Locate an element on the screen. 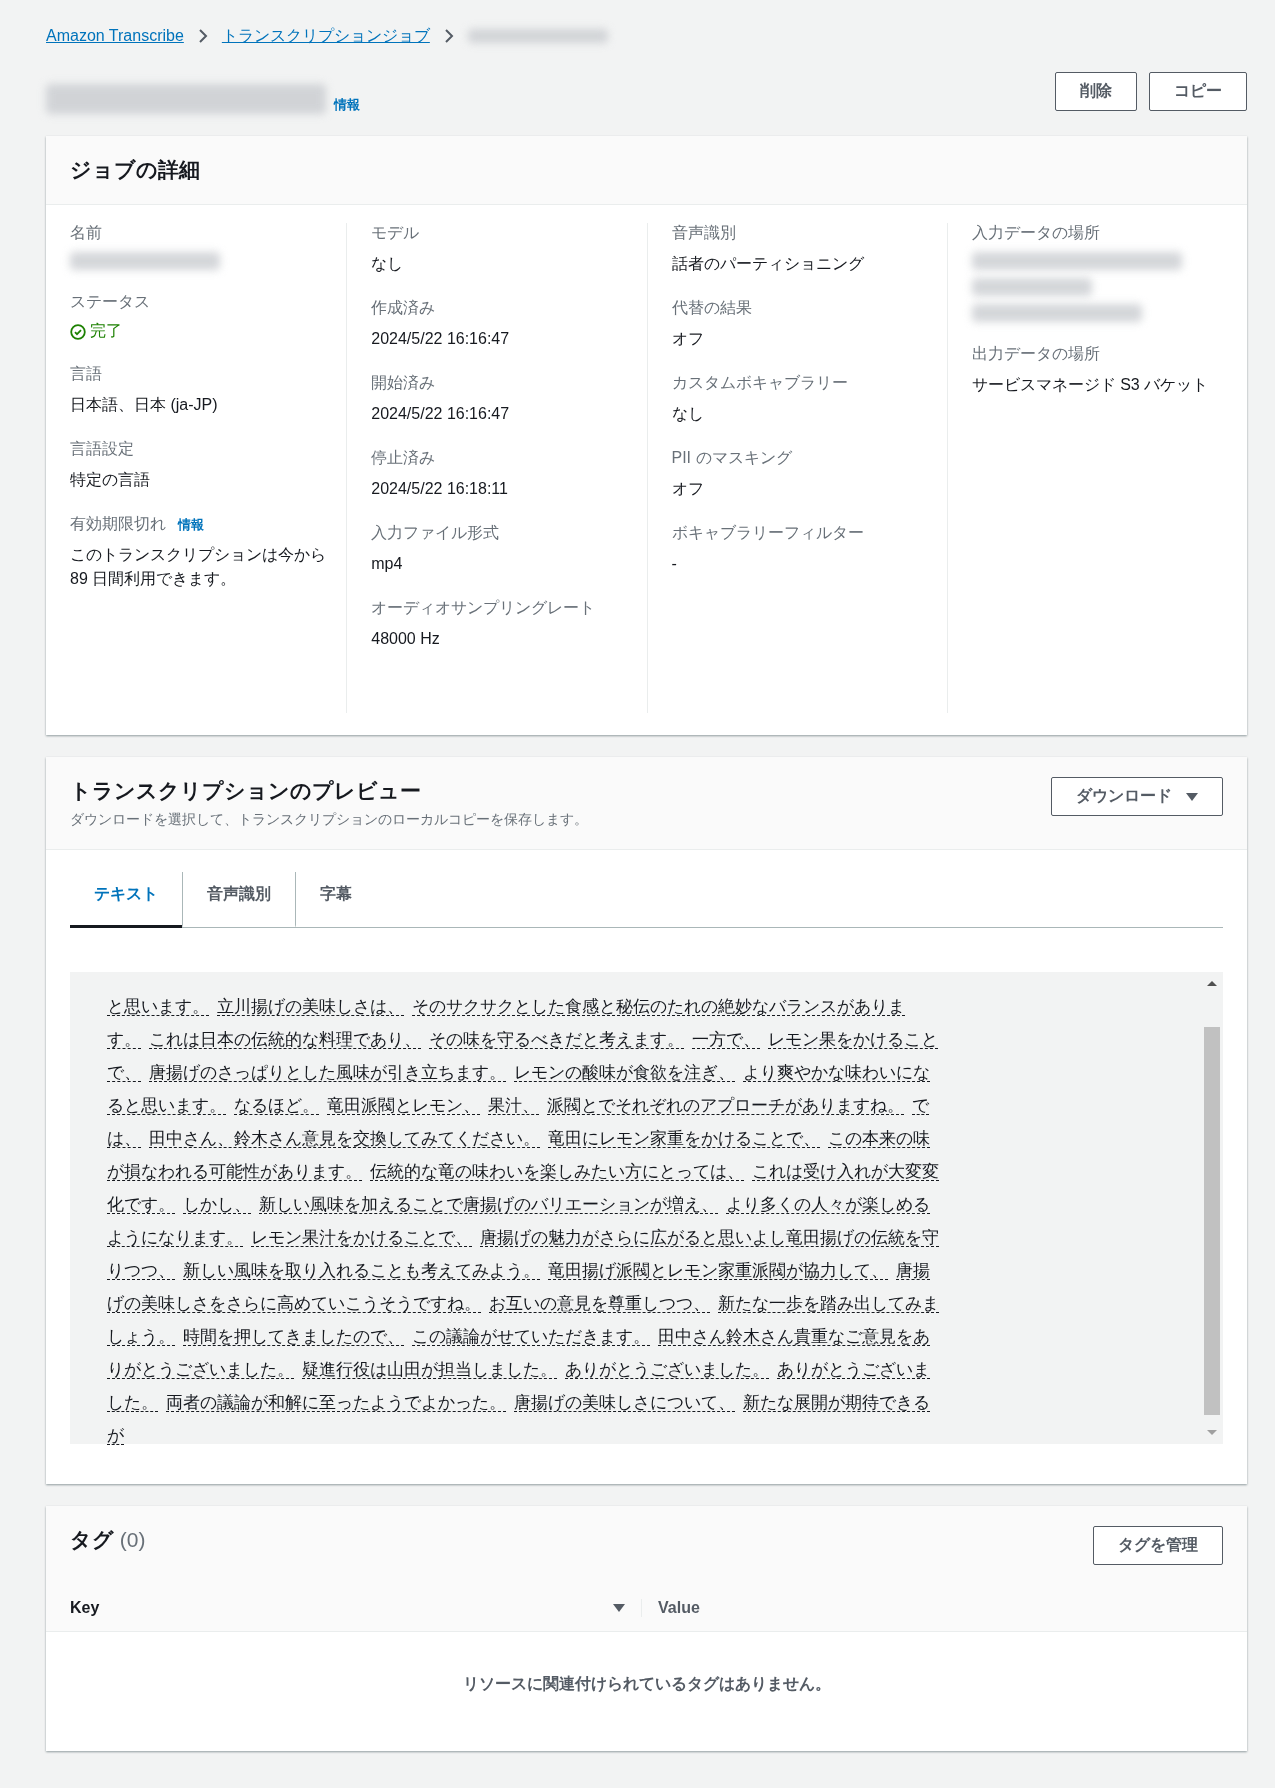  detail-label: 言語 is located at coordinates (86, 374).